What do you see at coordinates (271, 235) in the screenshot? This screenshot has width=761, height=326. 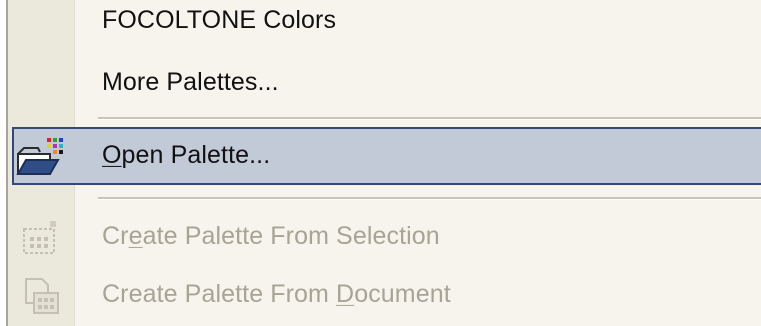 I see `menu-item-label: Create Palette From Selection` at bounding box center [271, 235].